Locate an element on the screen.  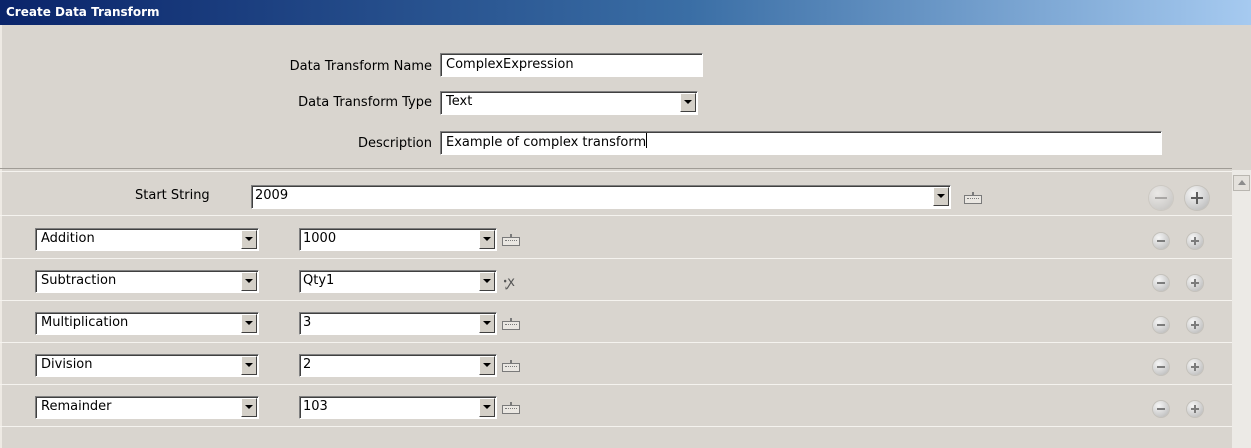
operand-combo: 2 is located at coordinates (398, 365).